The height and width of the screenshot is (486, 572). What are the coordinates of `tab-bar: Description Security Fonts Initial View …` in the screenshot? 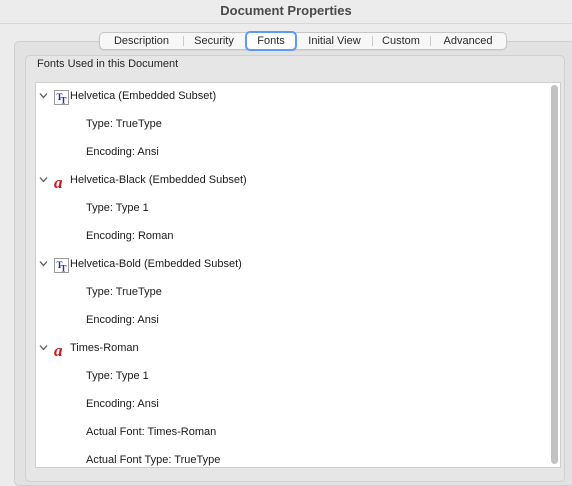 It's located at (303, 41).